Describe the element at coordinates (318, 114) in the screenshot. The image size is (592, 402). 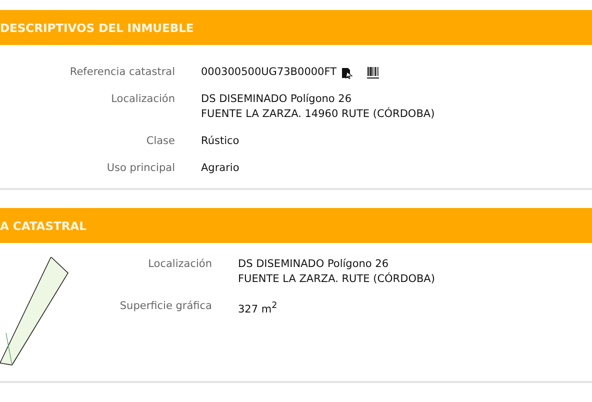
I see `field-value: FUENTE LA ZARZA. 14960 RUTE (CÓRDOBA)` at that location.